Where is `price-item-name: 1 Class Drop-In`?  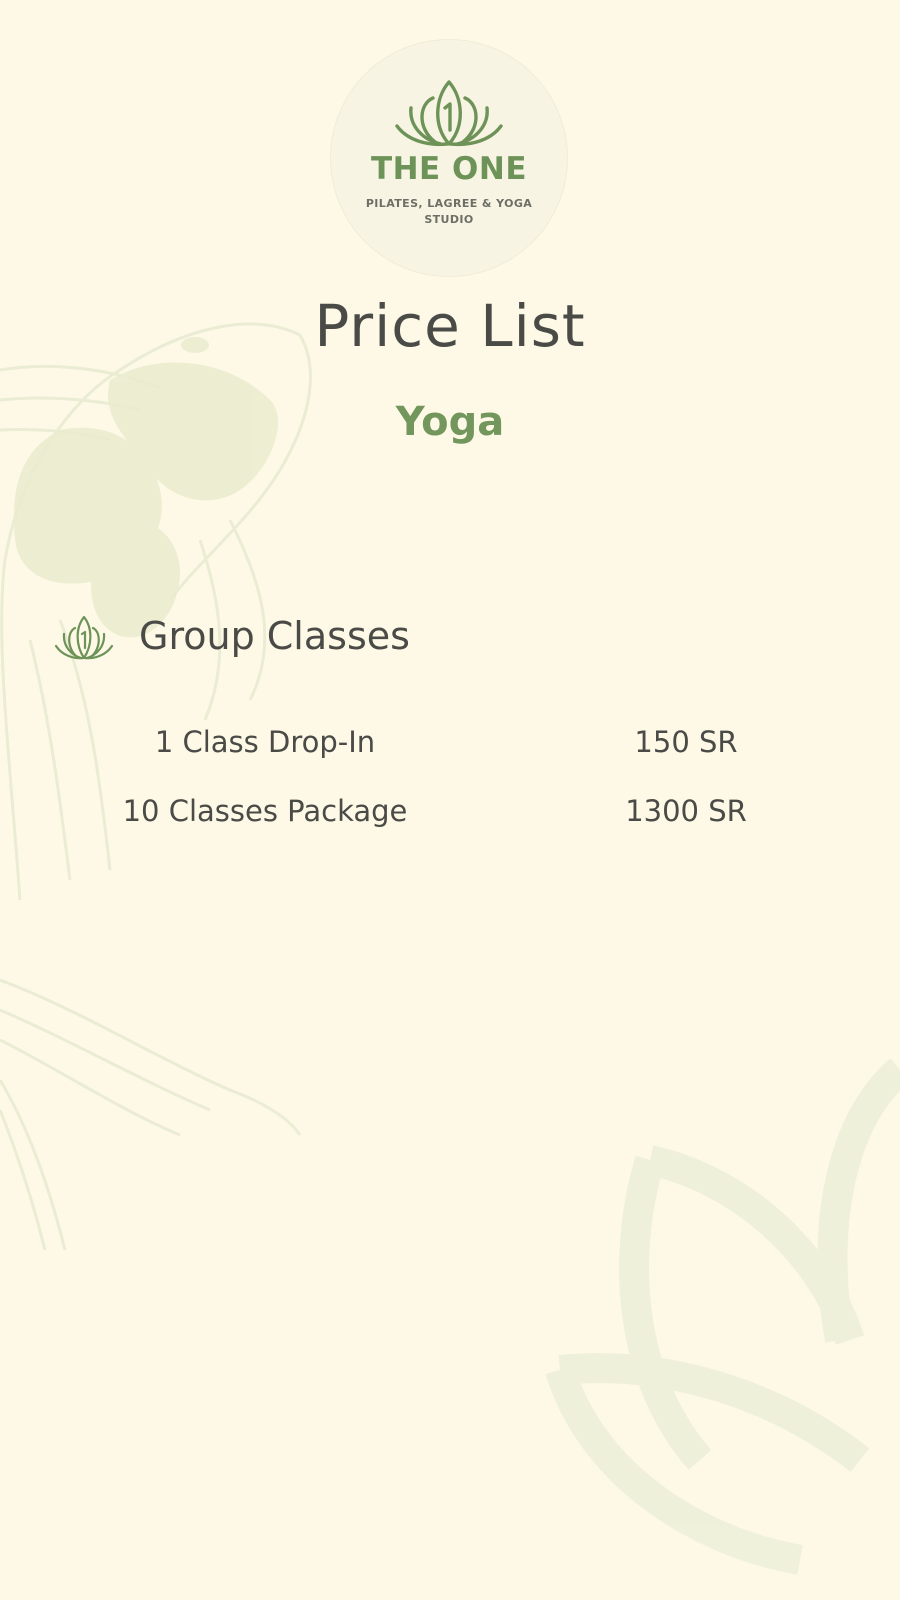
price-item-name: 1 Class Drop-In is located at coordinates (265, 742).